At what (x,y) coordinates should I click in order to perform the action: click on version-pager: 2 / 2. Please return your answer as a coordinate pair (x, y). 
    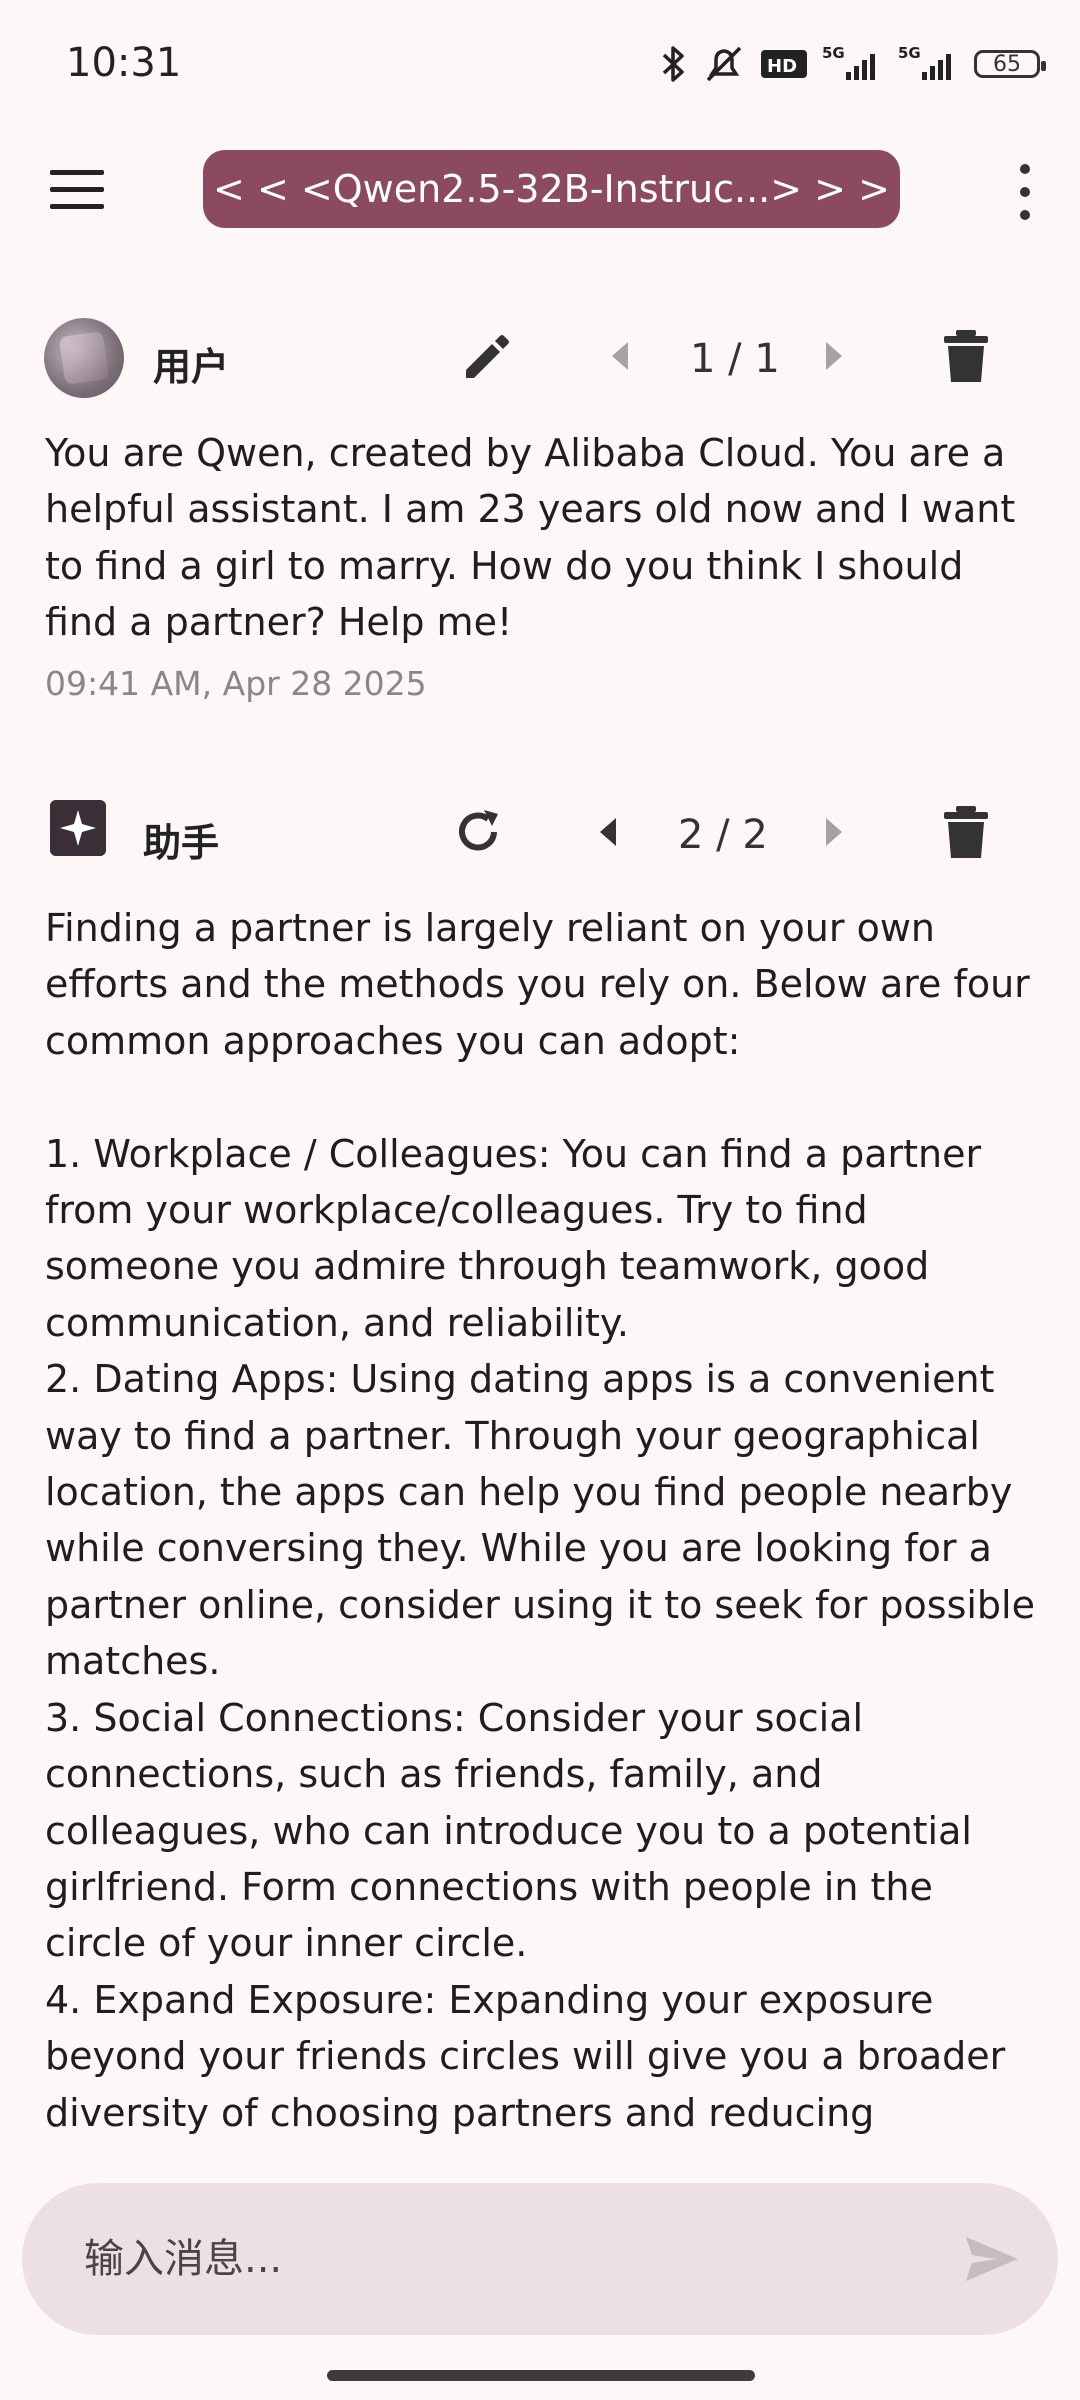
    Looking at the image, I should click on (723, 835).